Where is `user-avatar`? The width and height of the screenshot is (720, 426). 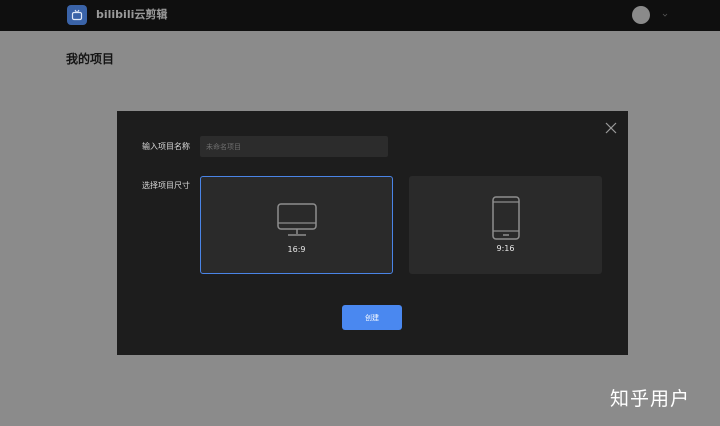
user-avatar is located at coordinates (641, 15).